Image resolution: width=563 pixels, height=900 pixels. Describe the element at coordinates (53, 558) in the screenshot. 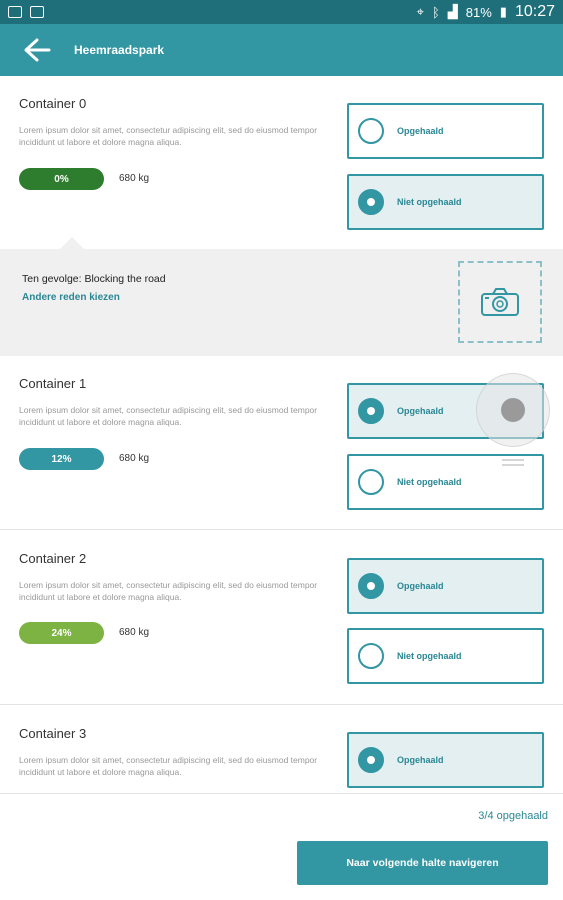

I see `container-title: Container 2` at that location.